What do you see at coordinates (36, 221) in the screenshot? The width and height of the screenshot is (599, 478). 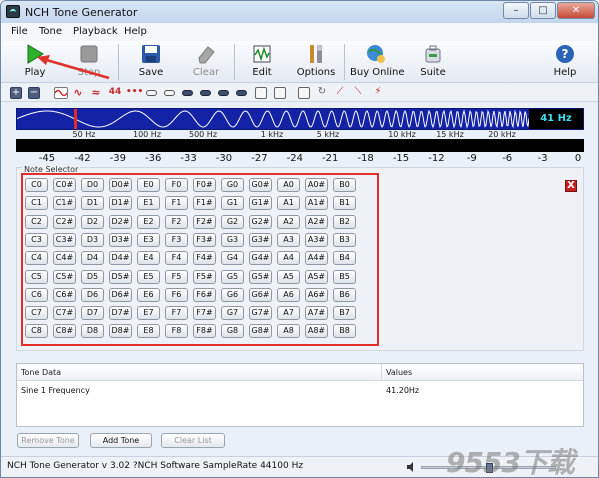 I see `note-button: C2` at bounding box center [36, 221].